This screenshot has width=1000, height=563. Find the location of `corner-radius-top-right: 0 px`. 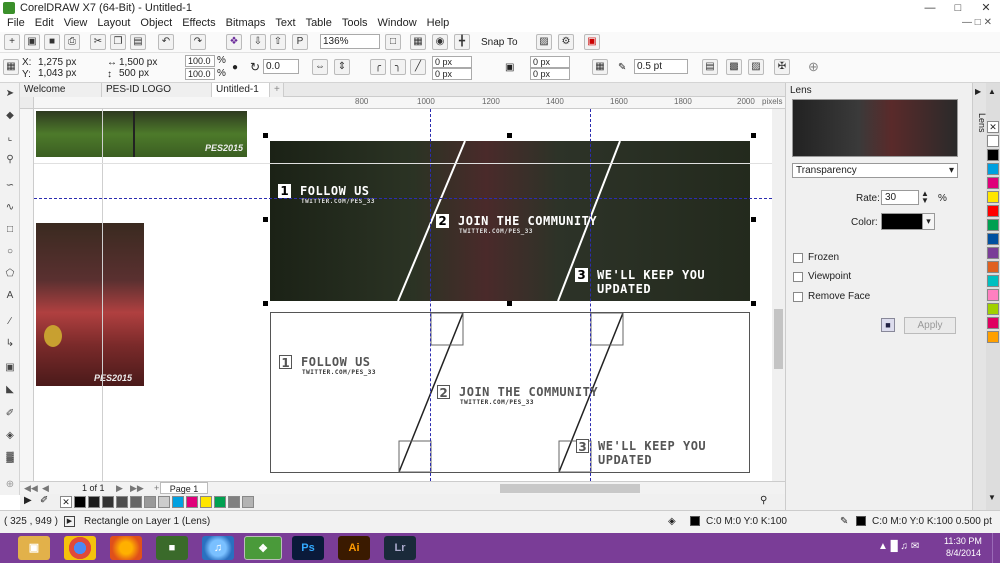

corner-radius-top-right: 0 px is located at coordinates (550, 62).